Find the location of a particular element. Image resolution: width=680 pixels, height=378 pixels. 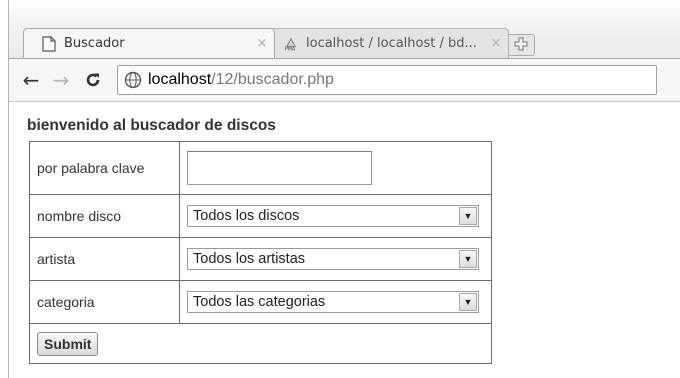

table-row: Submit is located at coordinates (260, 343).